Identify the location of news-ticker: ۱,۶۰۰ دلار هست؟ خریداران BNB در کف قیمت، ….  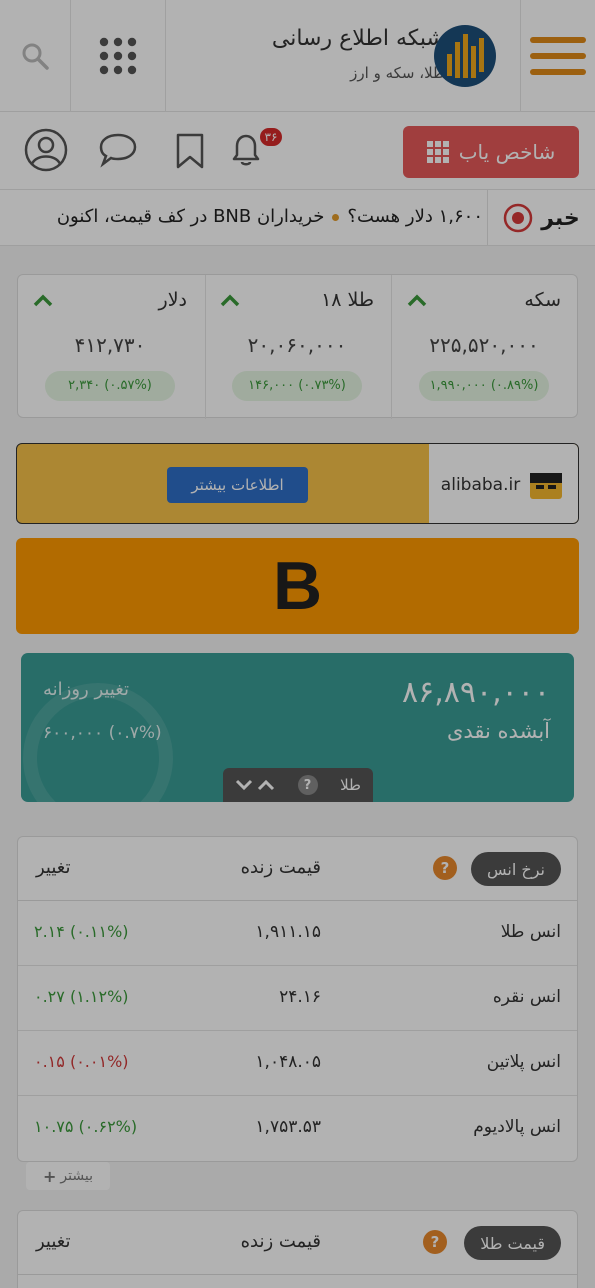
(297, 218).